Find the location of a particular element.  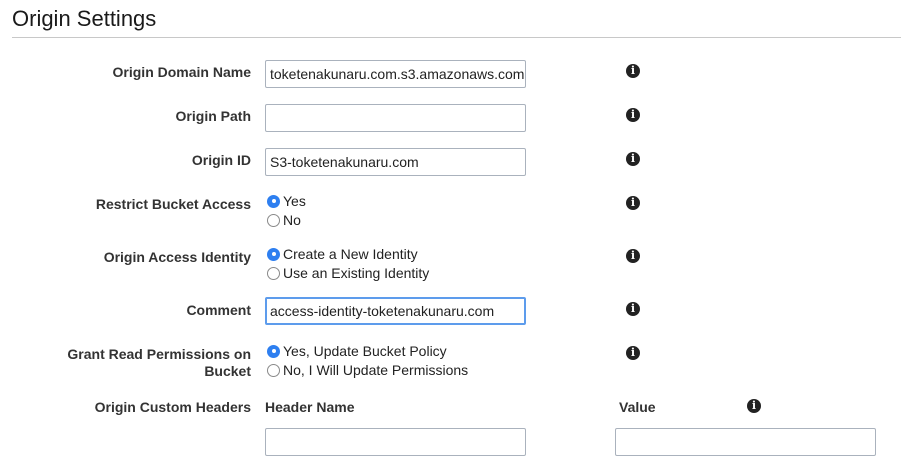

origin-access-identity-label: Origin Access Identity is located at coordinates (177, 257).